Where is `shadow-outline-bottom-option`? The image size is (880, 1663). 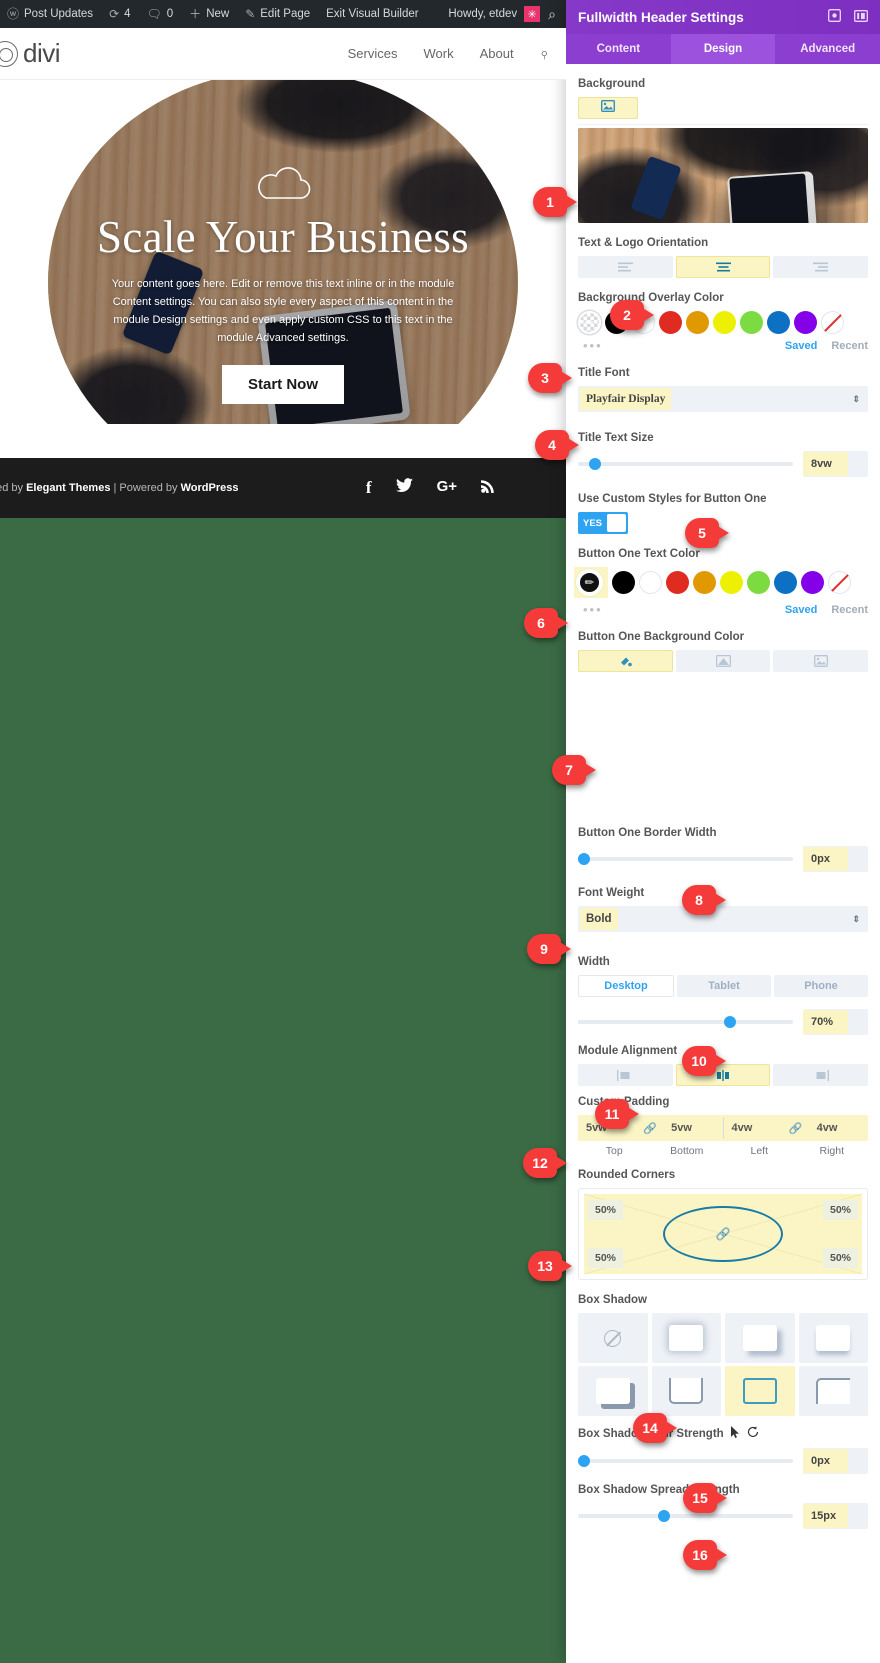 shadow-outline-bottom-option is located at coordinates (686, 1391).